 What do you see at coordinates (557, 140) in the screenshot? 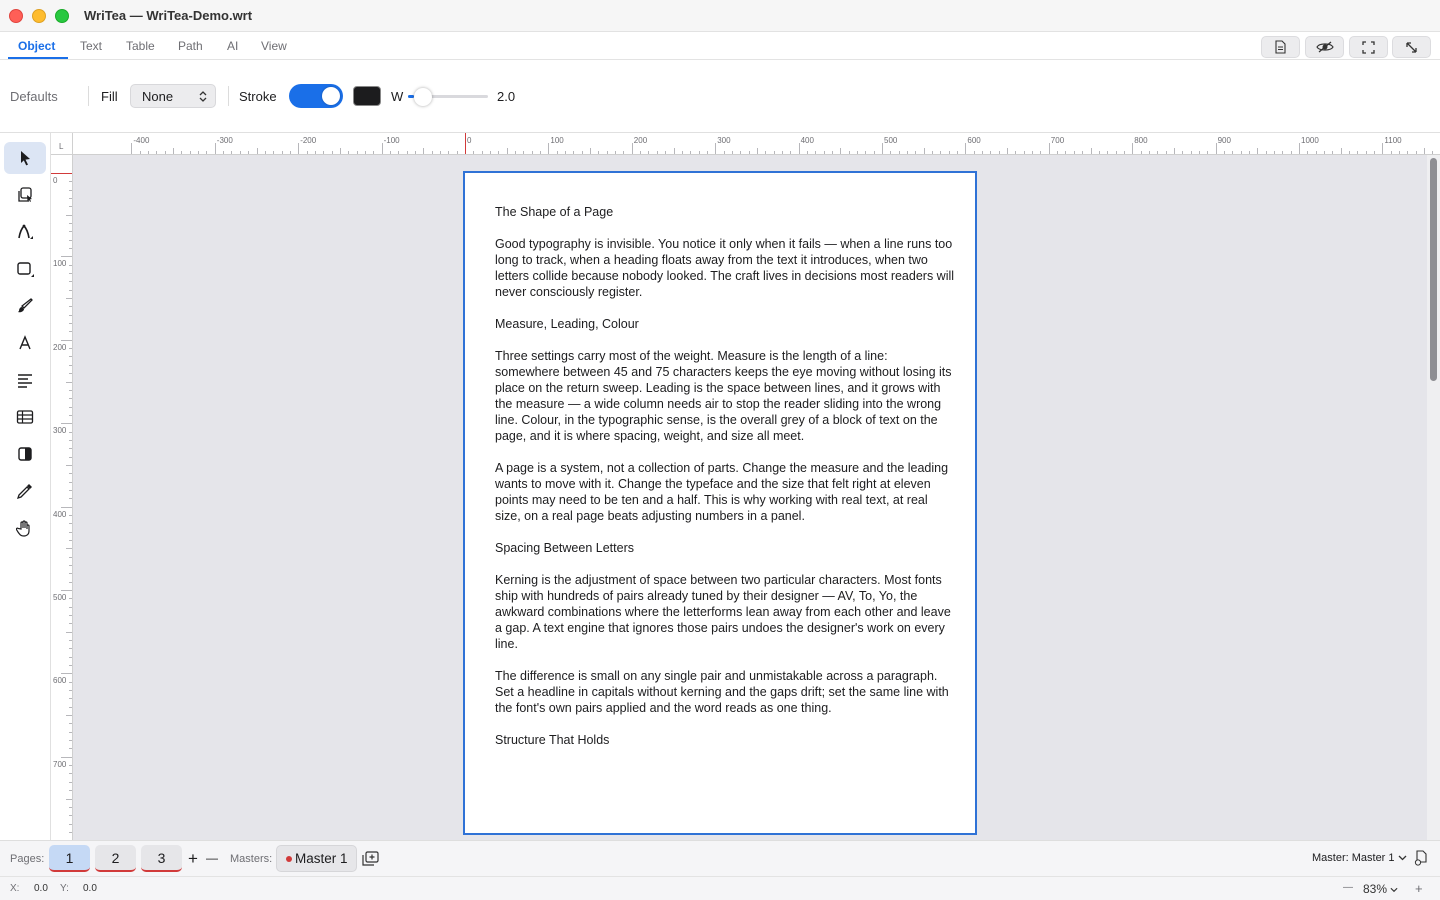
I see `ruler-label: 100` at bounding box center [557, 140].